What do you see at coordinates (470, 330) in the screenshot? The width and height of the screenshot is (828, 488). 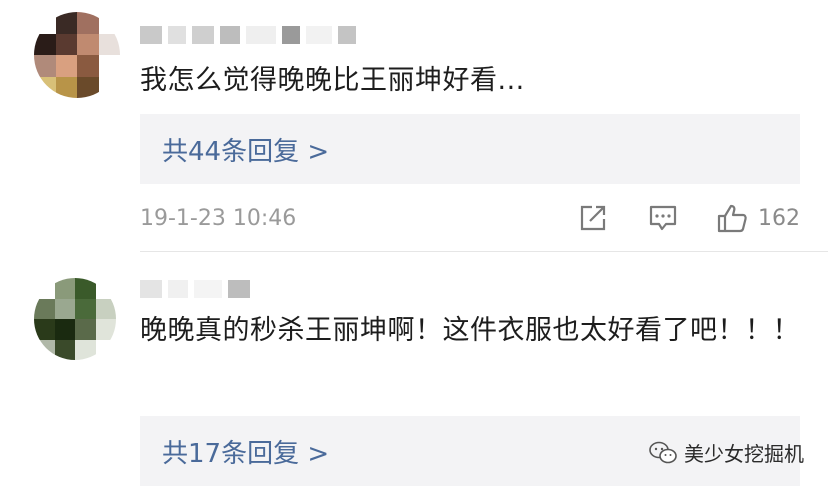 I see `comment-text: 晚晚真的秒杀王丽坤啊！这件衣服也太好看了吧！！！` at bounding box center [470, 330].